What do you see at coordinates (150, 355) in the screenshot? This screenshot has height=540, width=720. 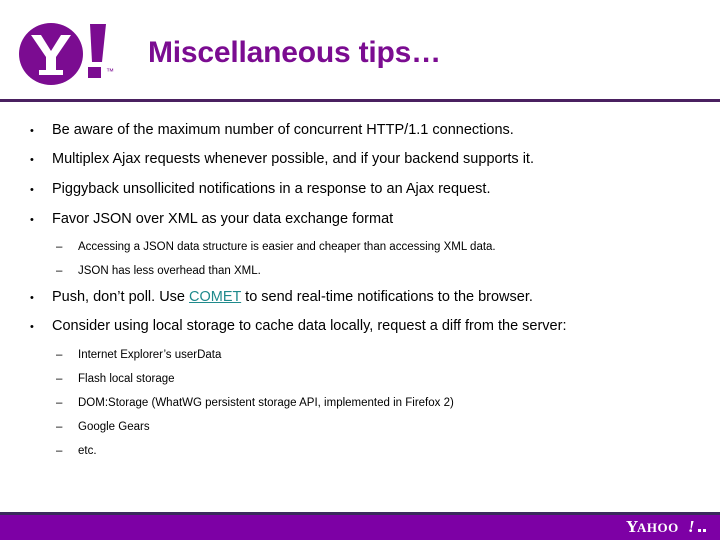 I see `list-item-label: Internet Explorer’s userData` at bounding box center [150, 355].